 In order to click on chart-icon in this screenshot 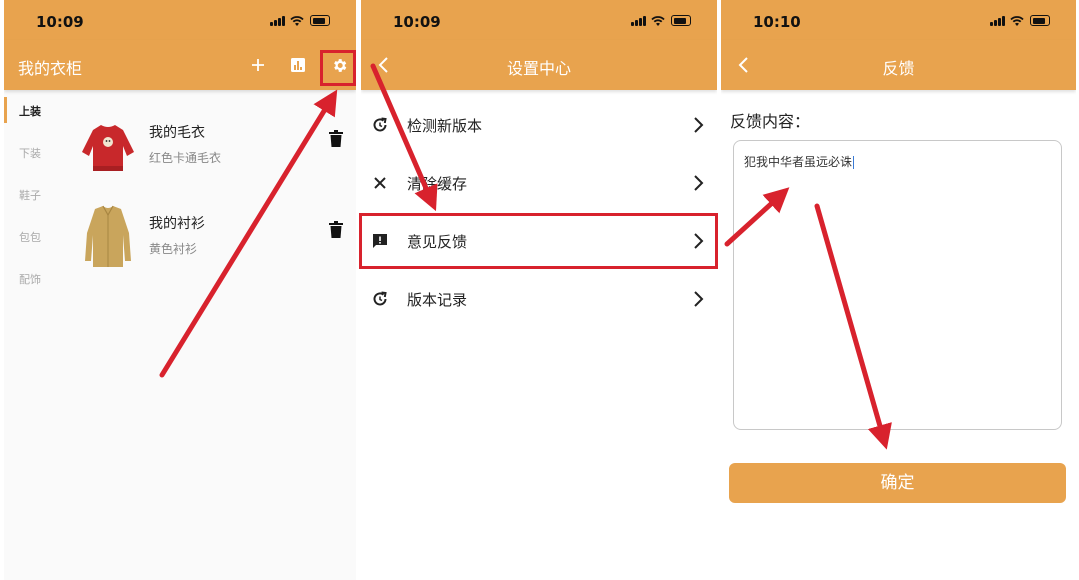, I will do `click(298, 65)`.